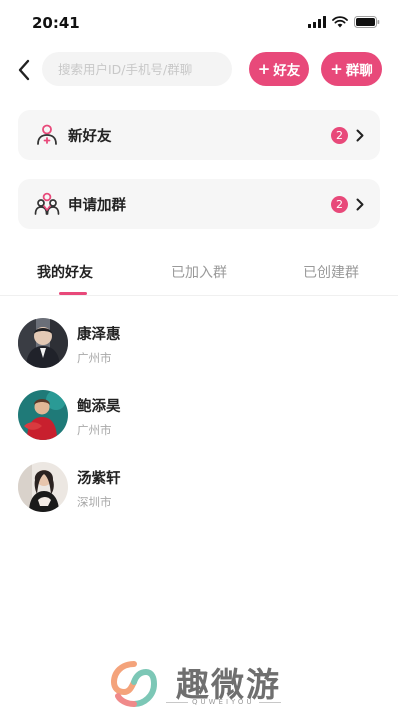 Image resolution: width=398 pixels, height=713 pixels. What do you see at coordinates (99, 479) in the screenshot?
I see `friend-name: 汤紫轩` at bounding box center [99, 479].